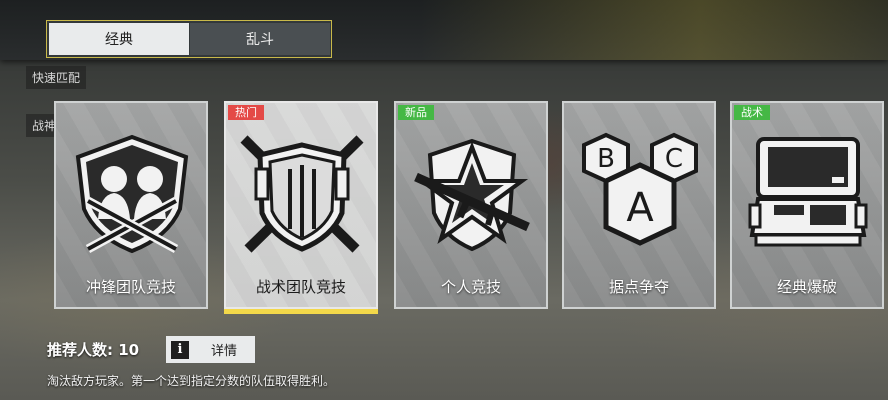 This screenshot has width=888, height=400. I want to click on mode-card-tactical-tdm: 热门 战术团队竞技, so click(301, 207).